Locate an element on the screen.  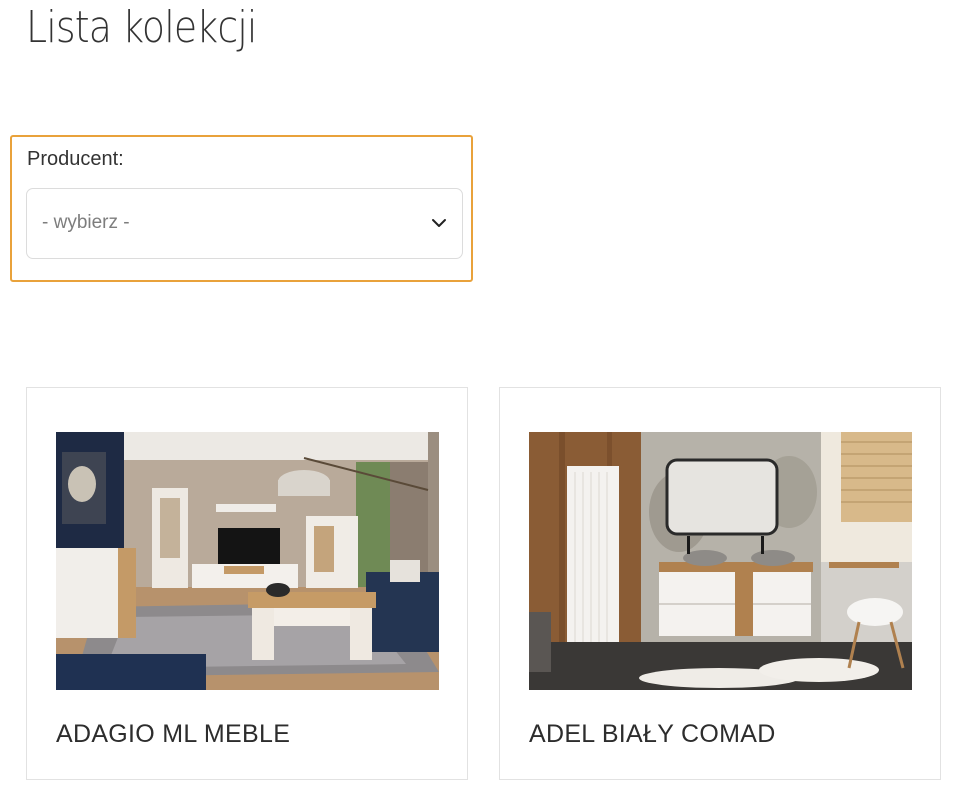
producer-filter: Producent: - wybierz - is located at coordinates (241, 208).